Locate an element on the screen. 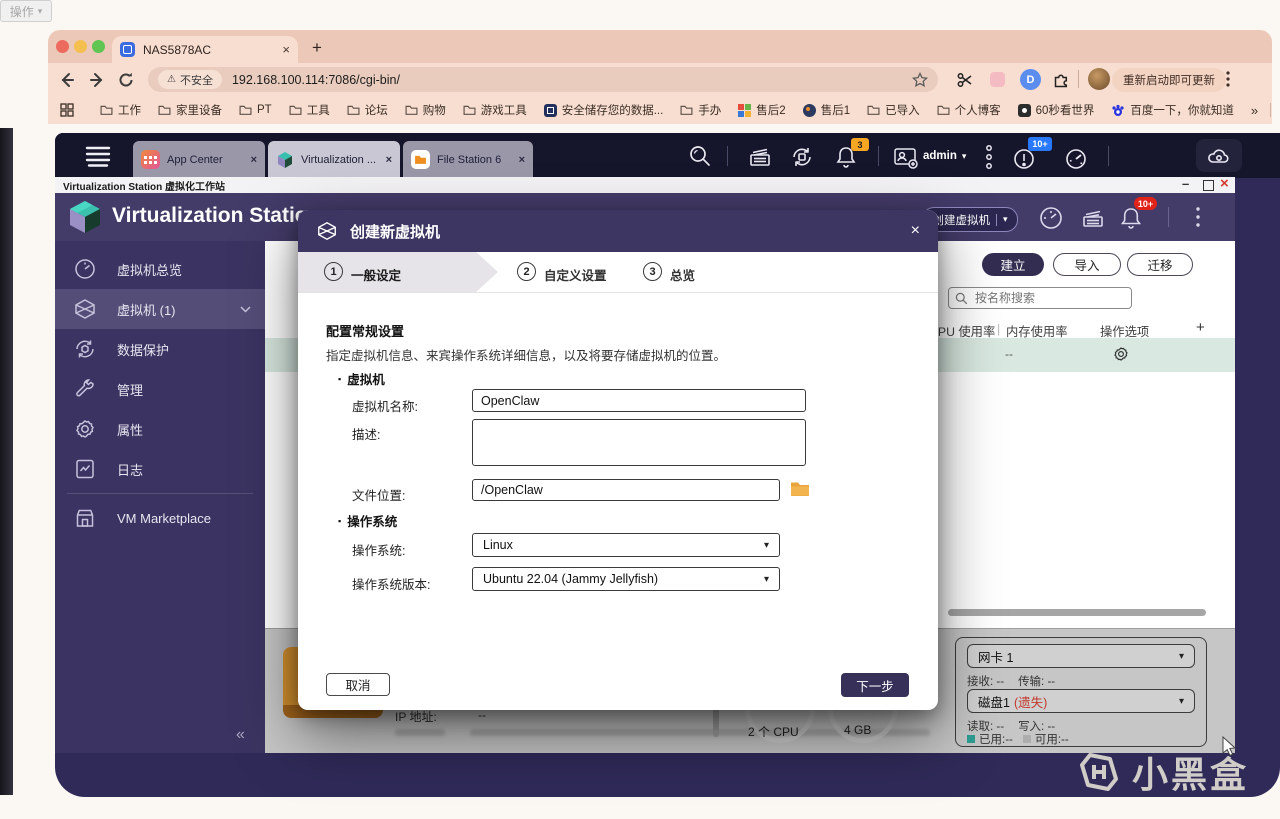 The image size is (1280, 819). background-tasks-icon is located at coordinates (760, 157).